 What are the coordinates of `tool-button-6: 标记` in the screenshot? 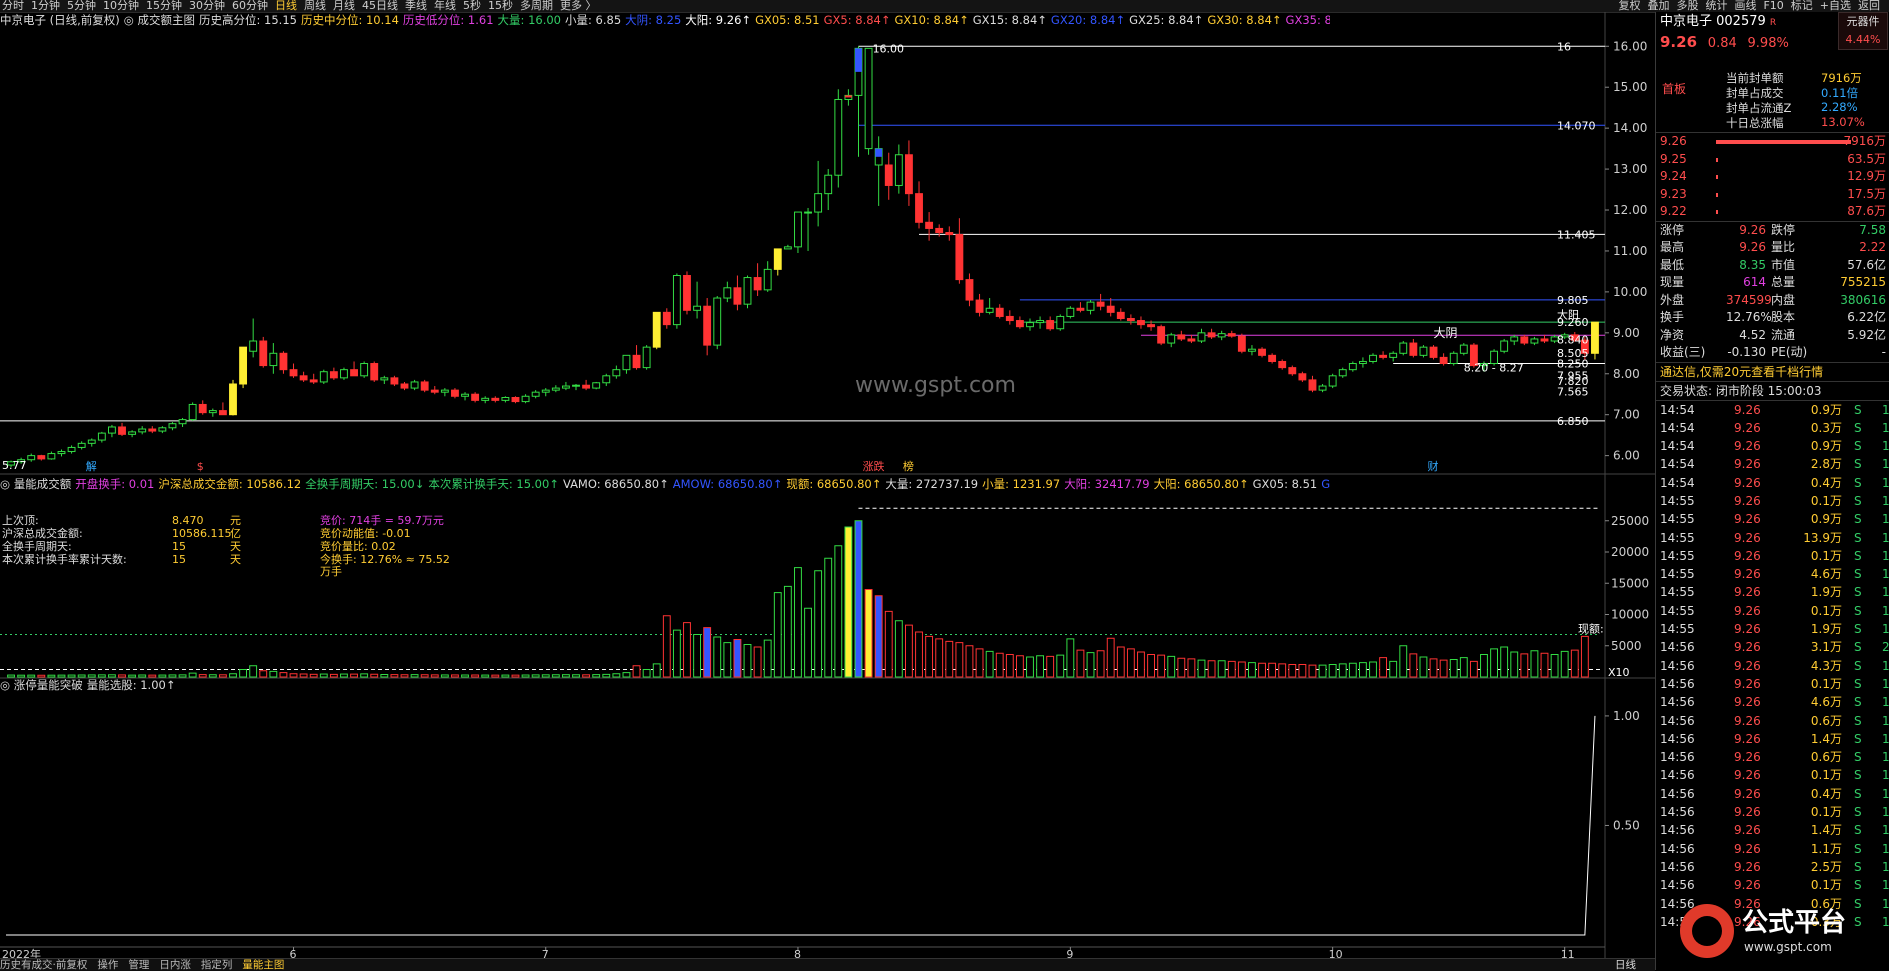 It's located at (1802, 6).